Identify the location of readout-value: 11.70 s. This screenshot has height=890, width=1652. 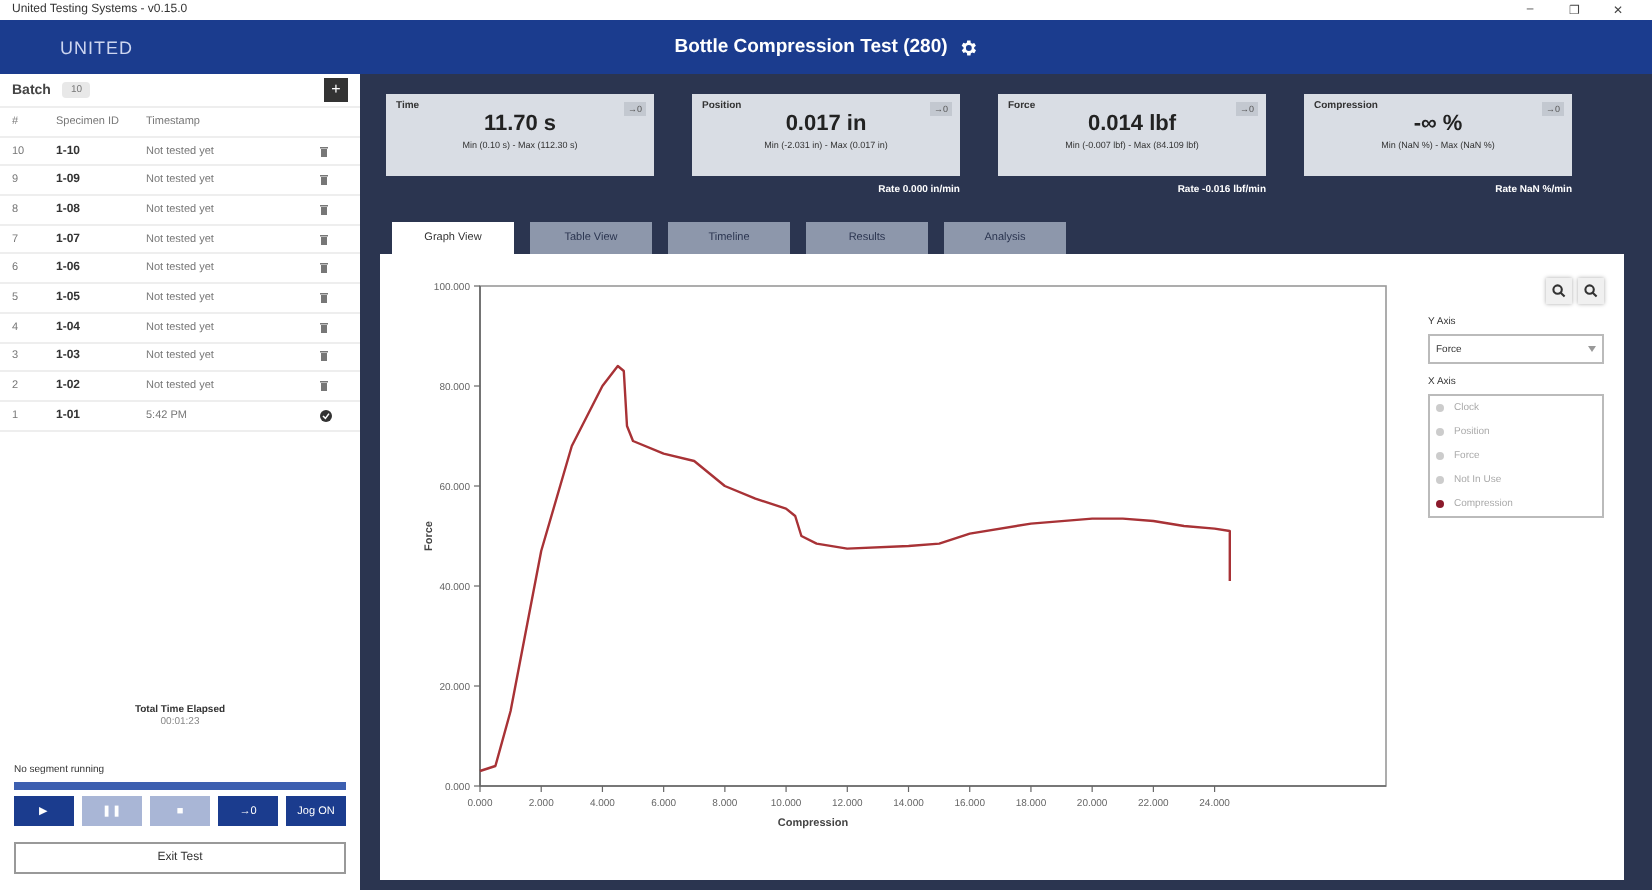
(520, 124).